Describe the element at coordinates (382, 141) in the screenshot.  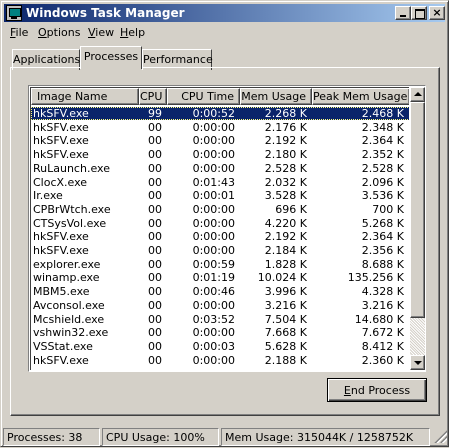
I see `cell-peak-mem-usage: 2.364 K` at that location.